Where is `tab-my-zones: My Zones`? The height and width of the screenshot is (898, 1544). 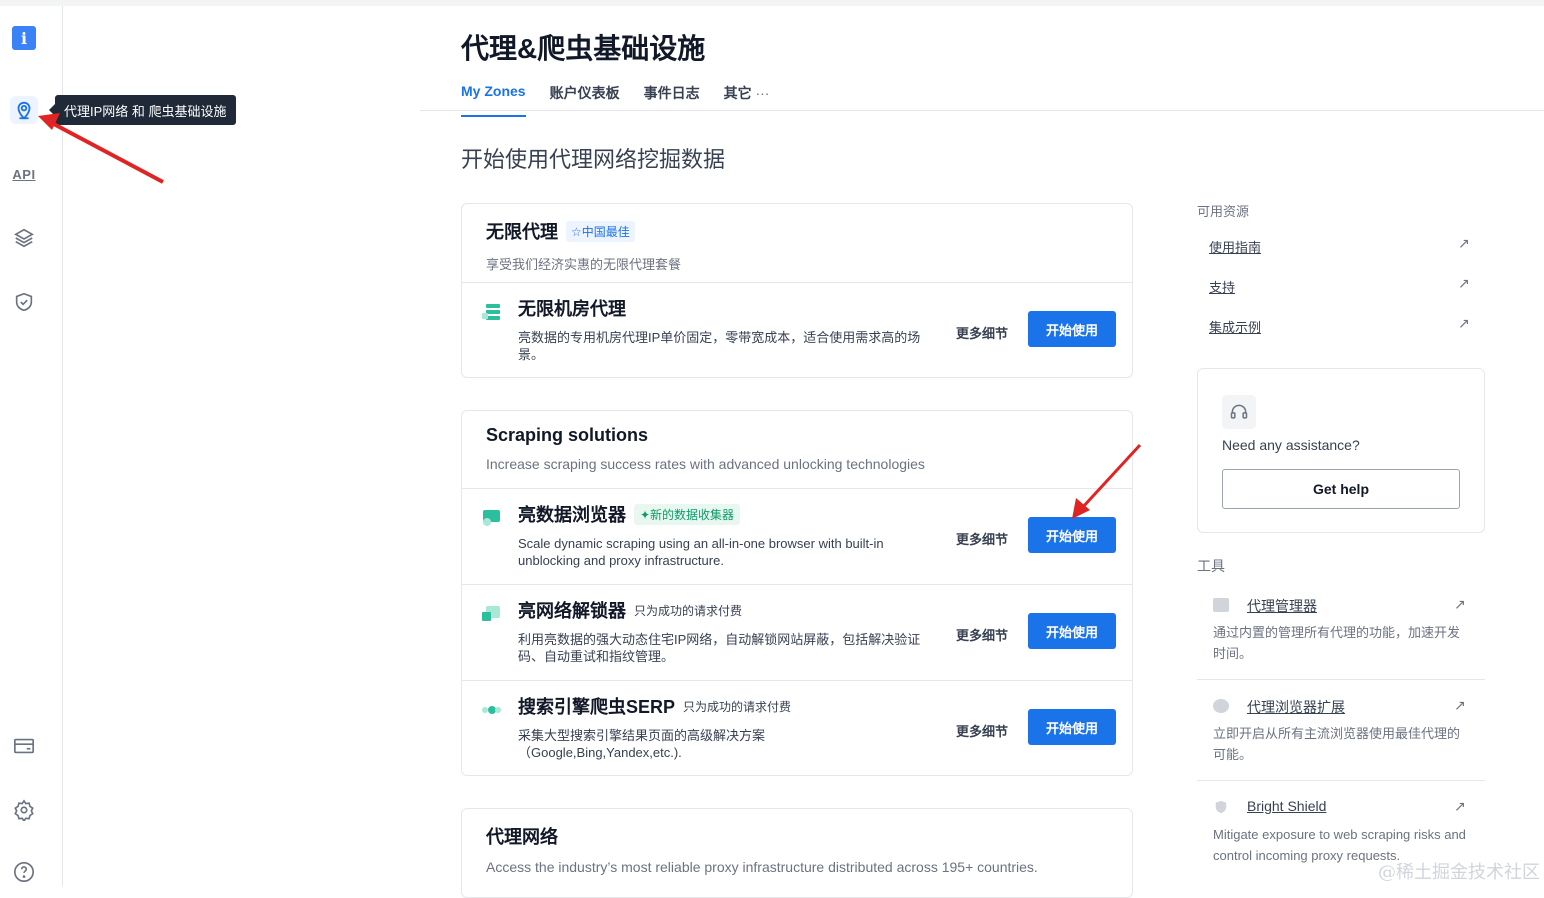
tab-my-zones: My Zones is located at coordinates (493, 100).